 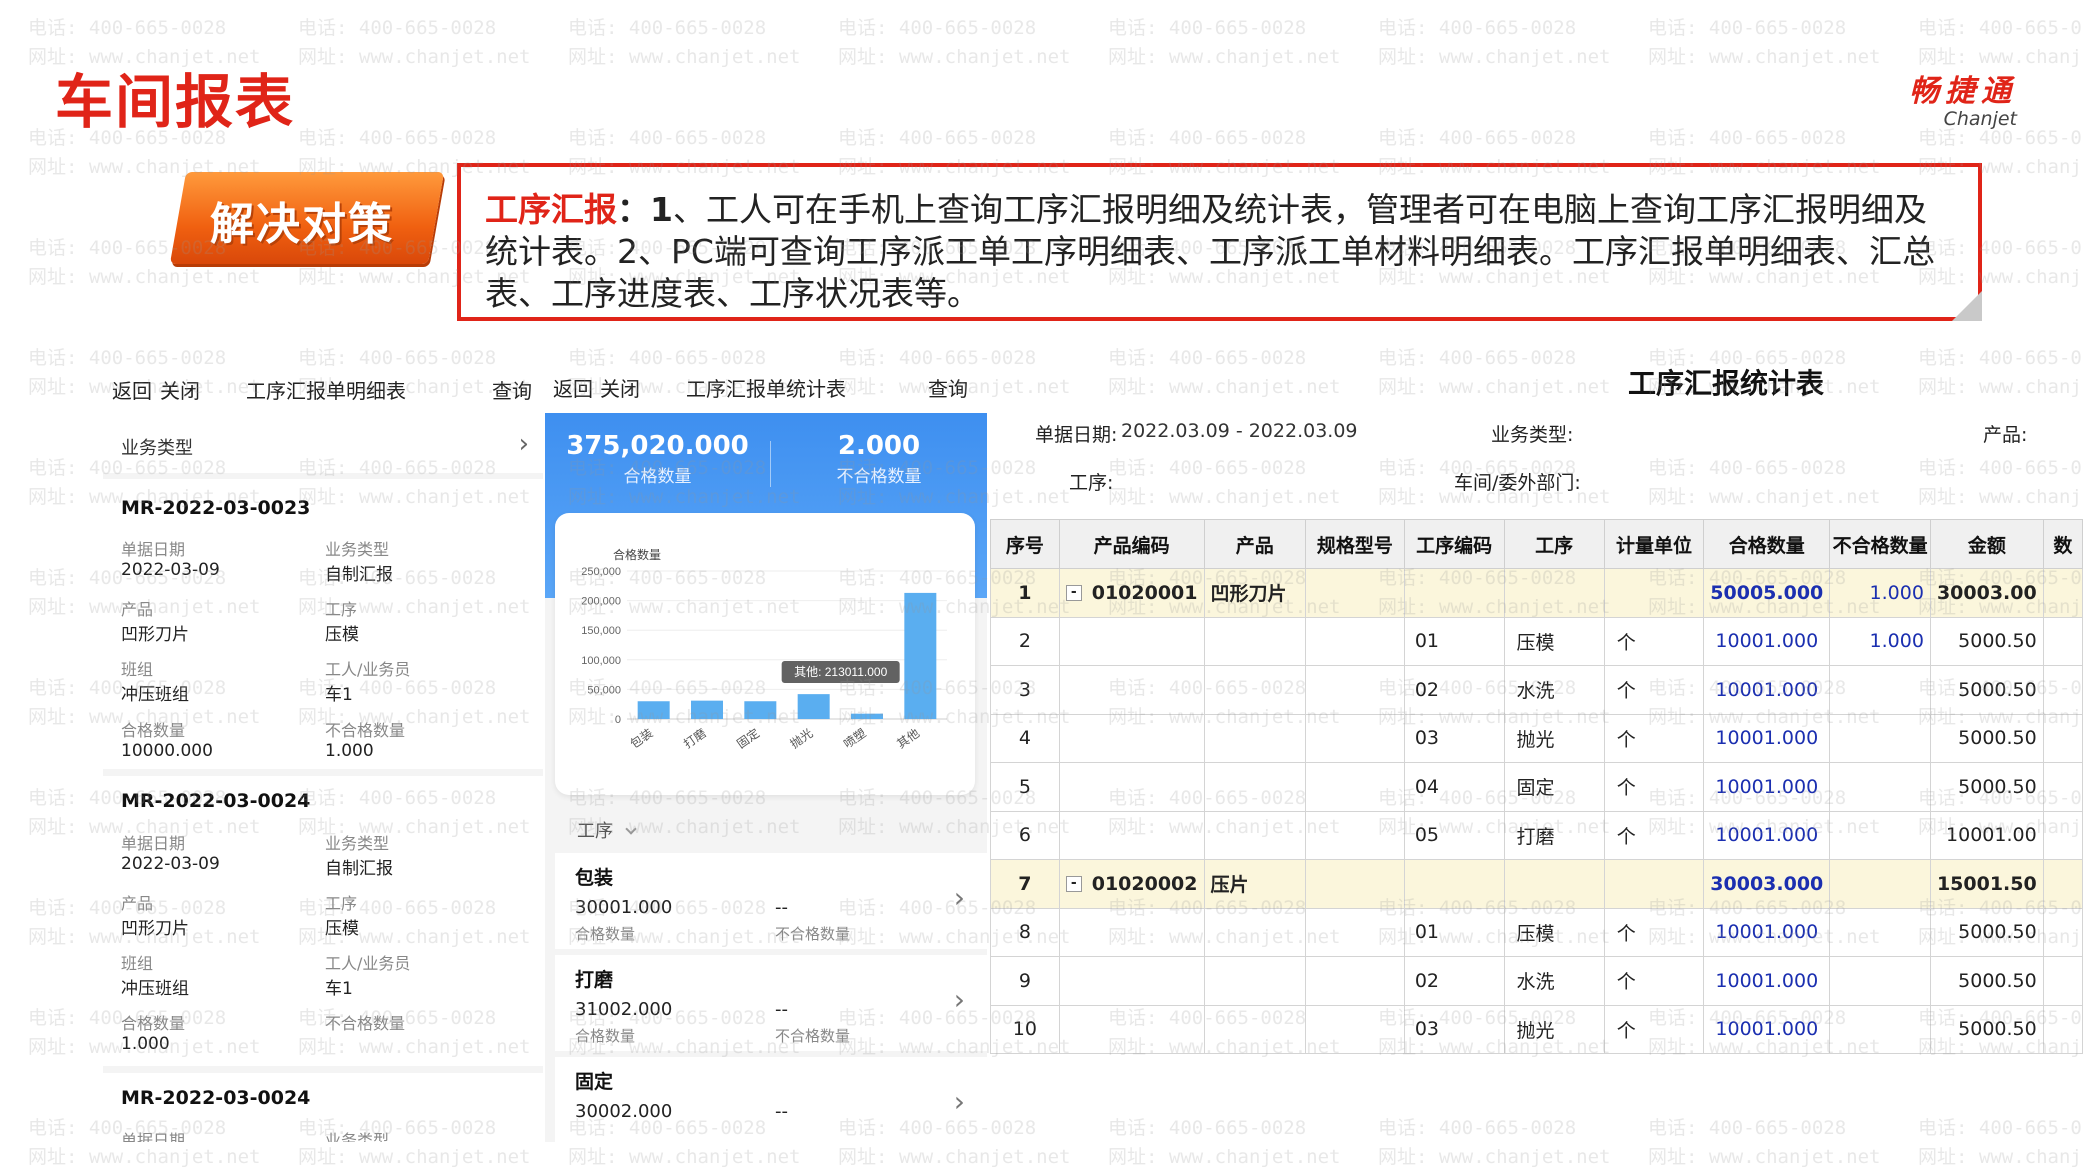 What do you see at coordinates (180, 390) in the screenshot?
I see `m1-close-button: 关闭` at bounding box center [180, 390].